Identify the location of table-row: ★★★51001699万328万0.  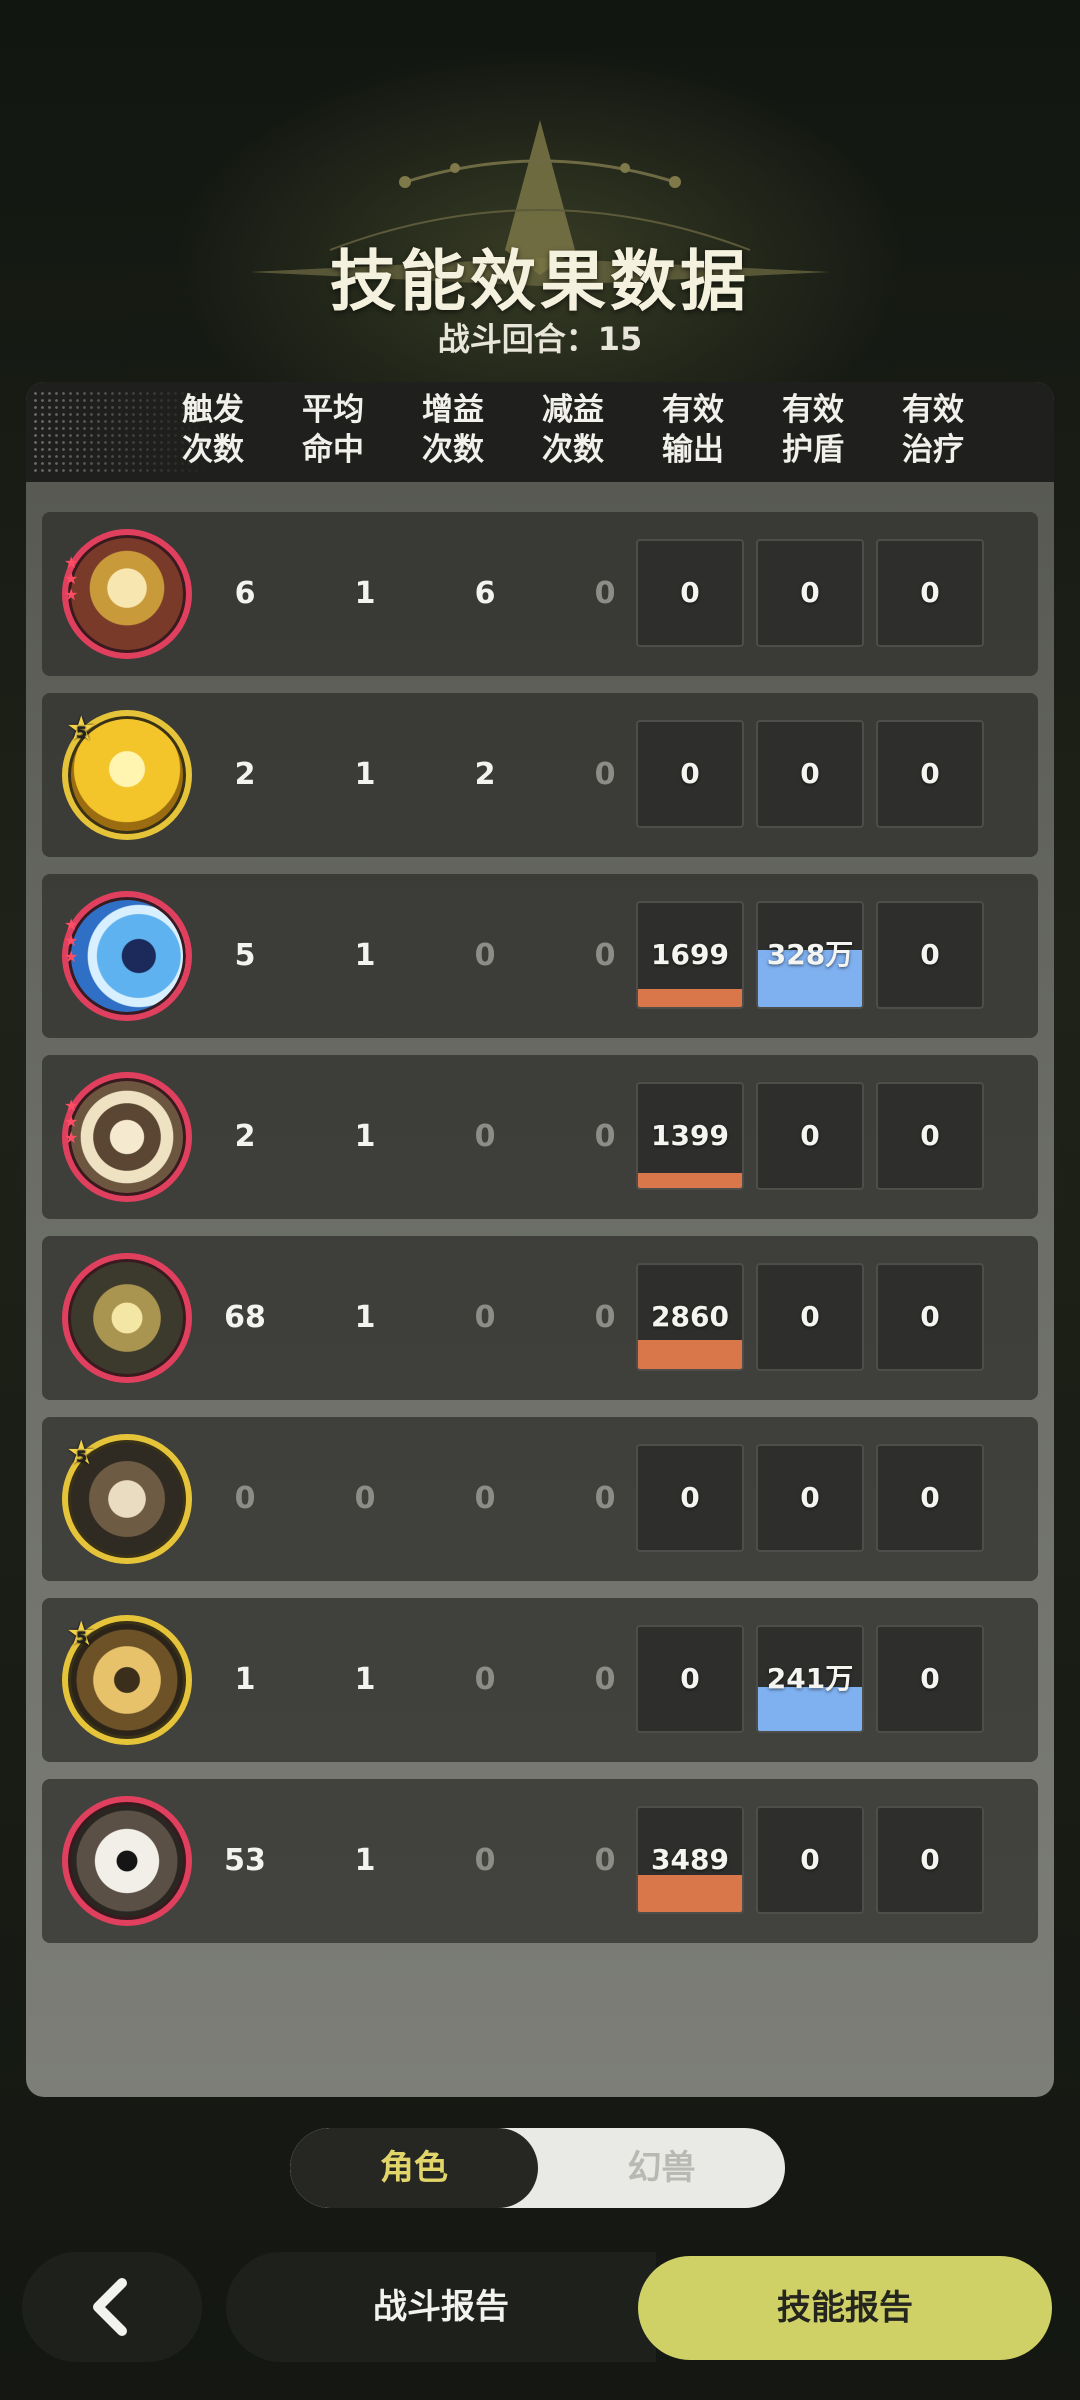
(540, 956).